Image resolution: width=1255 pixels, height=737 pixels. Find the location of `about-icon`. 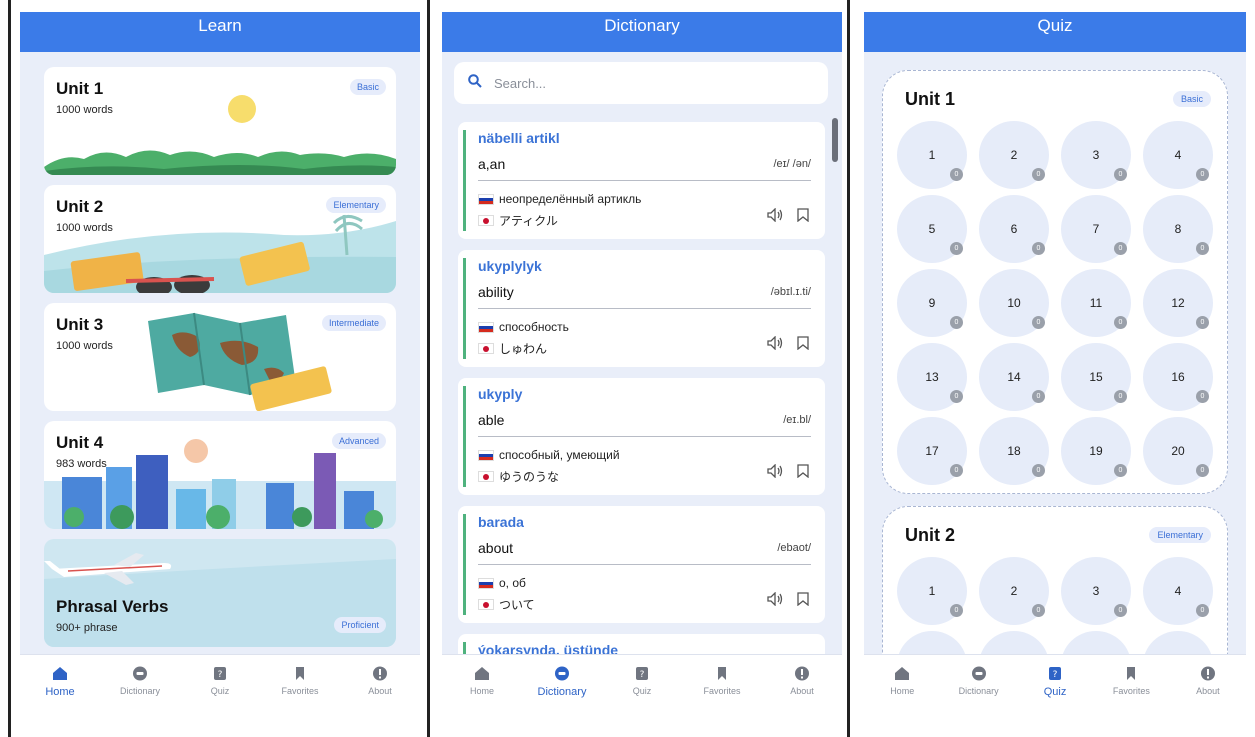

about-icon is located at coordinates (802, 673).